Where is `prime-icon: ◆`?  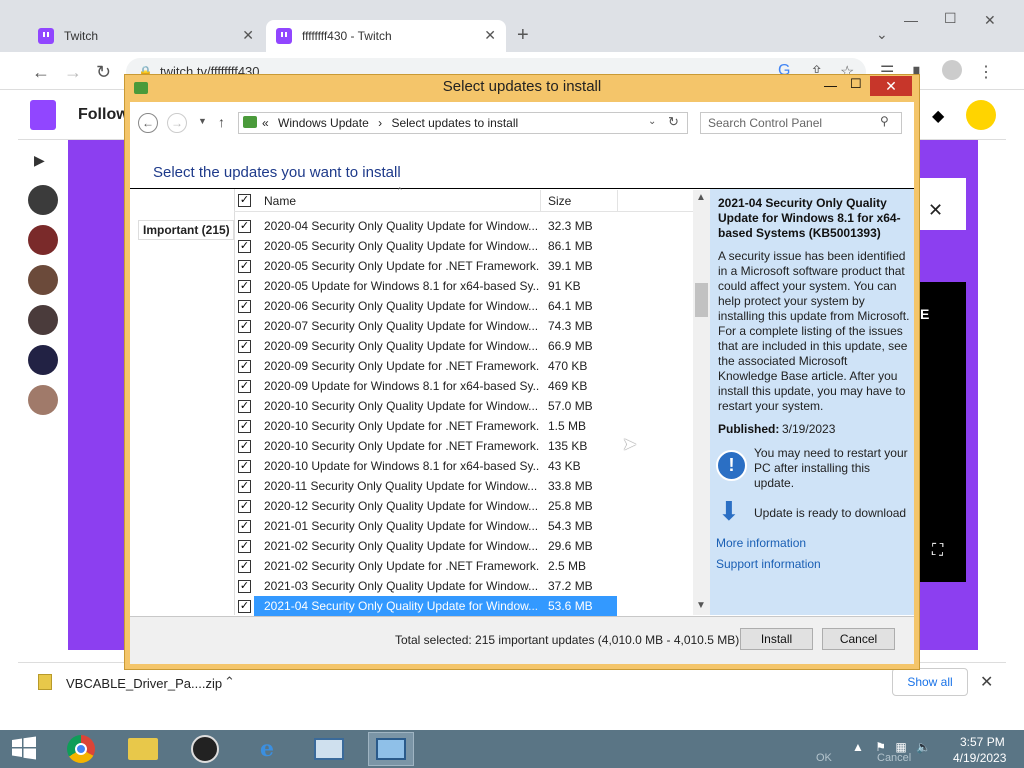
prime-icon: ◆ is located at coordinates (938, 116).